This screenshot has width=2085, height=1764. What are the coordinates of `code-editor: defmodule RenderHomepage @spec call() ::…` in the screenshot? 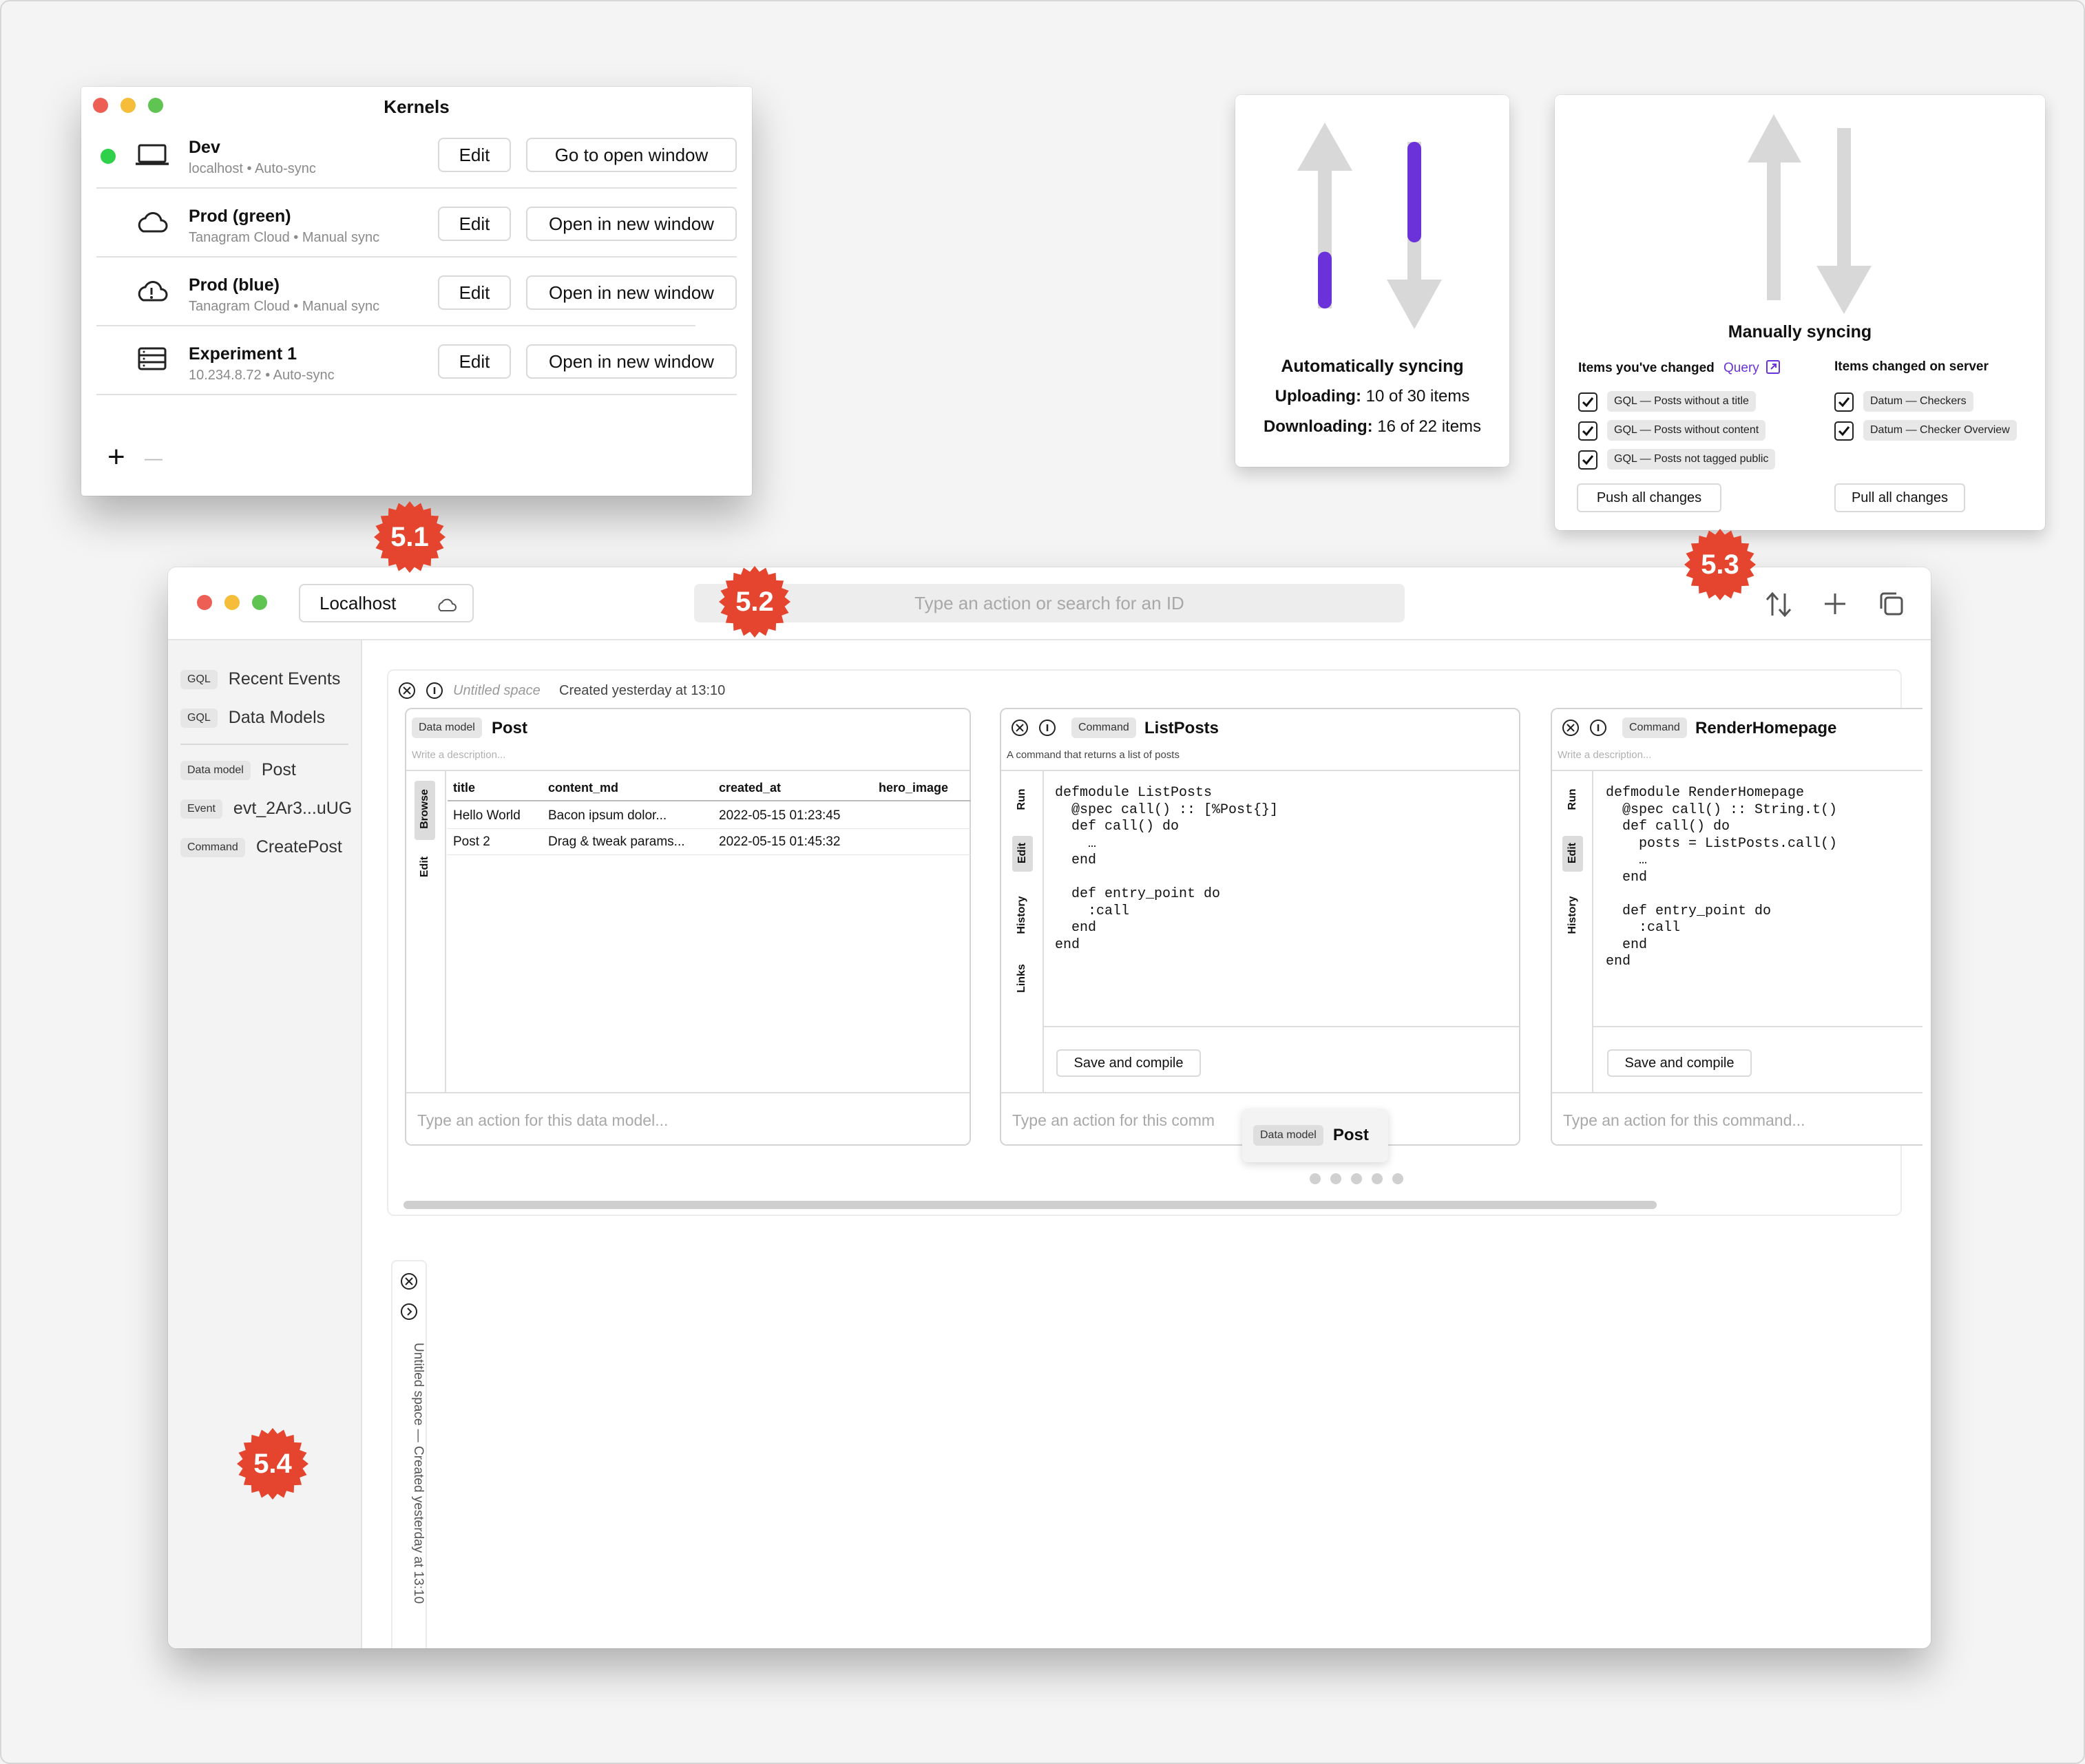 It's located at (1721, 878).